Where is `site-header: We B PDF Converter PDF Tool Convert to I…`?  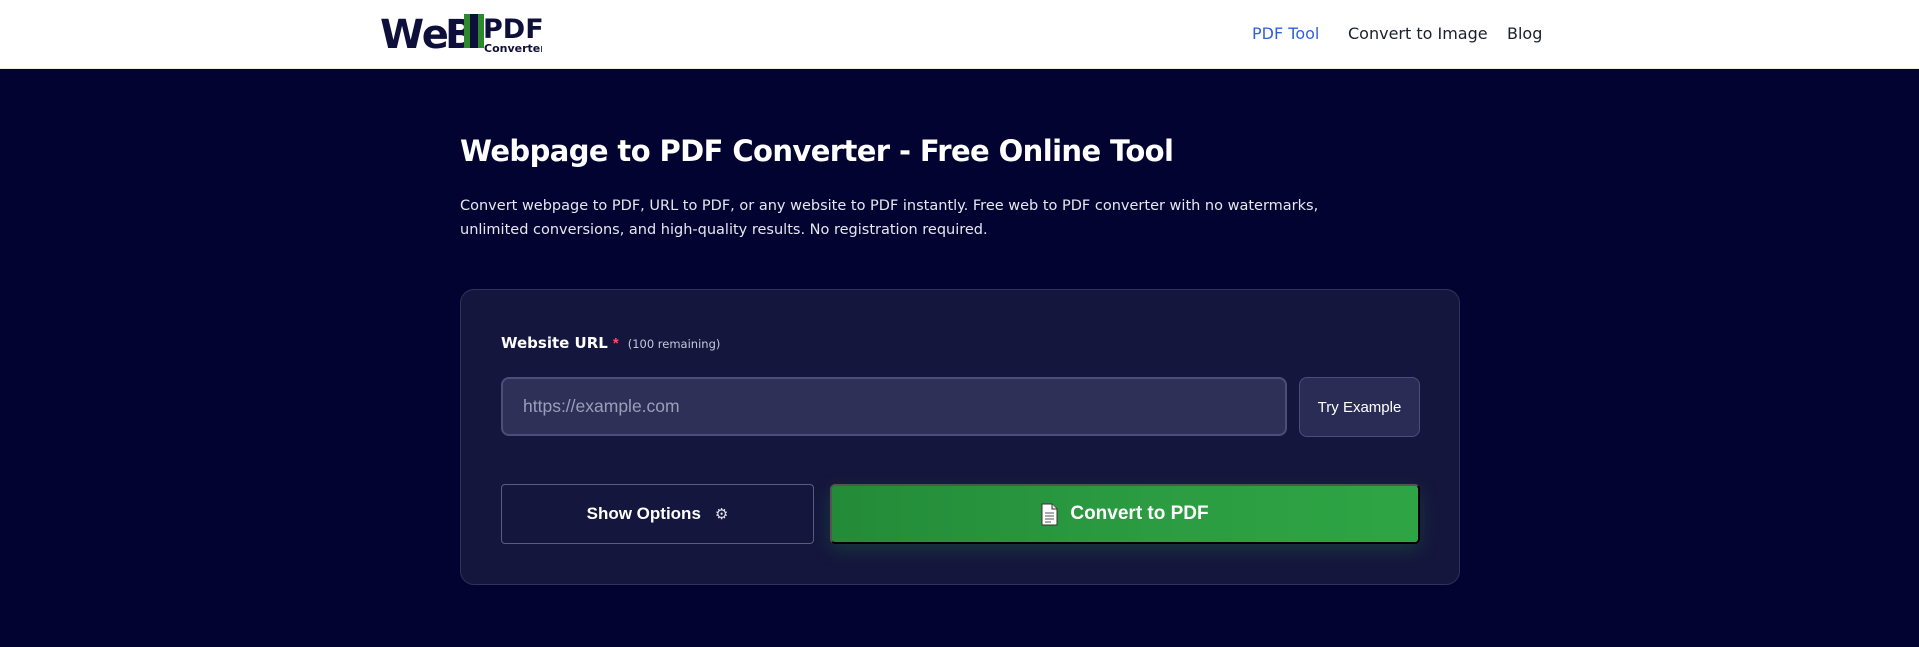
site-header: We B PDF Converter PDF Tool Convert to I… is located at coordinates (959, 34).